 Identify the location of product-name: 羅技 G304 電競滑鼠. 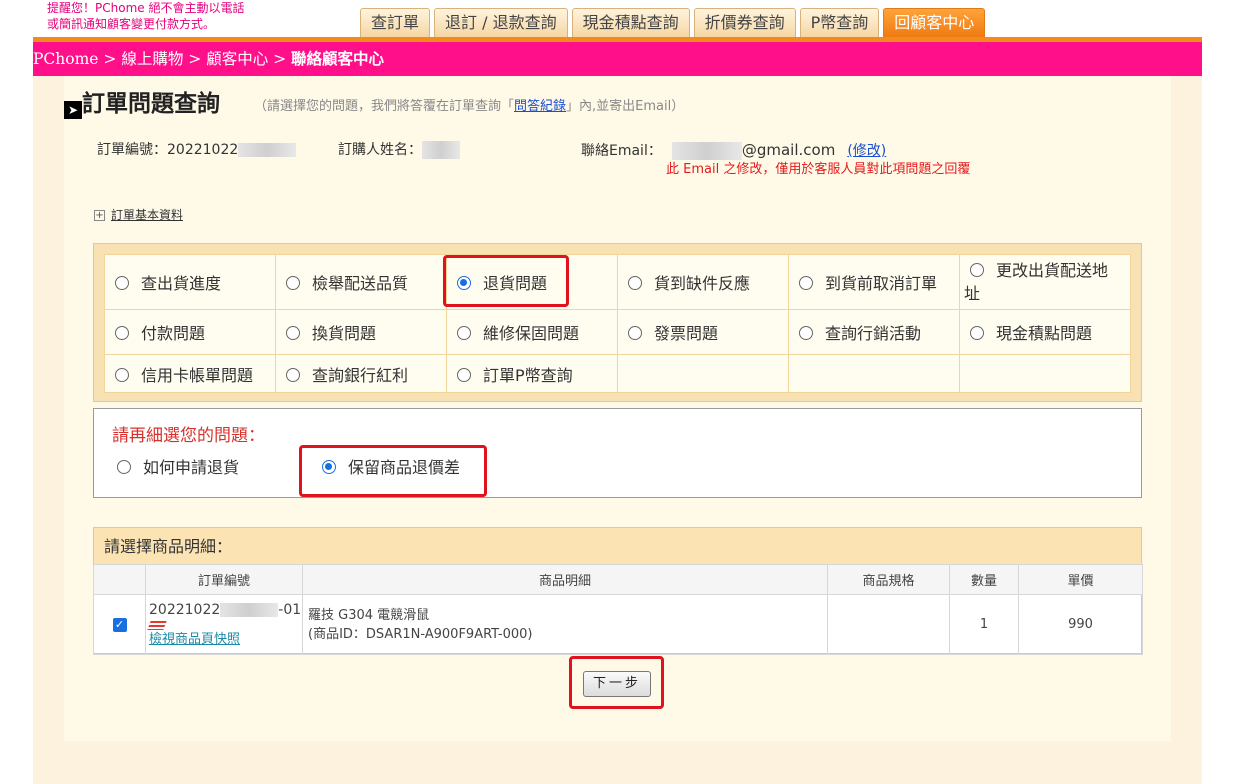
(369, 615).